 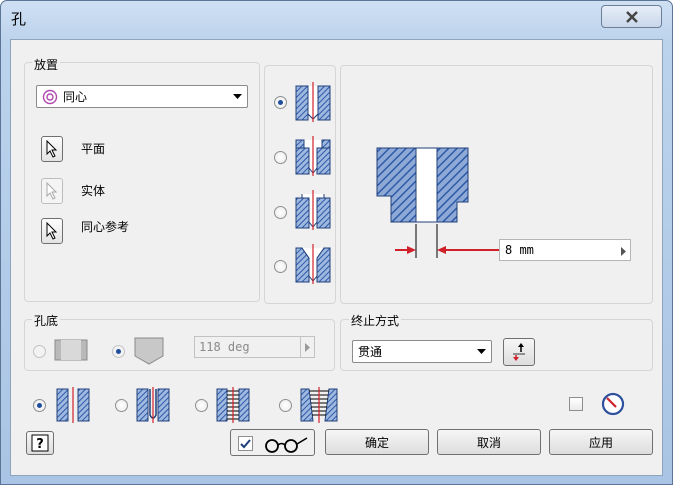 What do you see at coordinates (285, 405) in the screenshot?
I see `taper-tapped-thread-radio` at bounding box center [285, 405].